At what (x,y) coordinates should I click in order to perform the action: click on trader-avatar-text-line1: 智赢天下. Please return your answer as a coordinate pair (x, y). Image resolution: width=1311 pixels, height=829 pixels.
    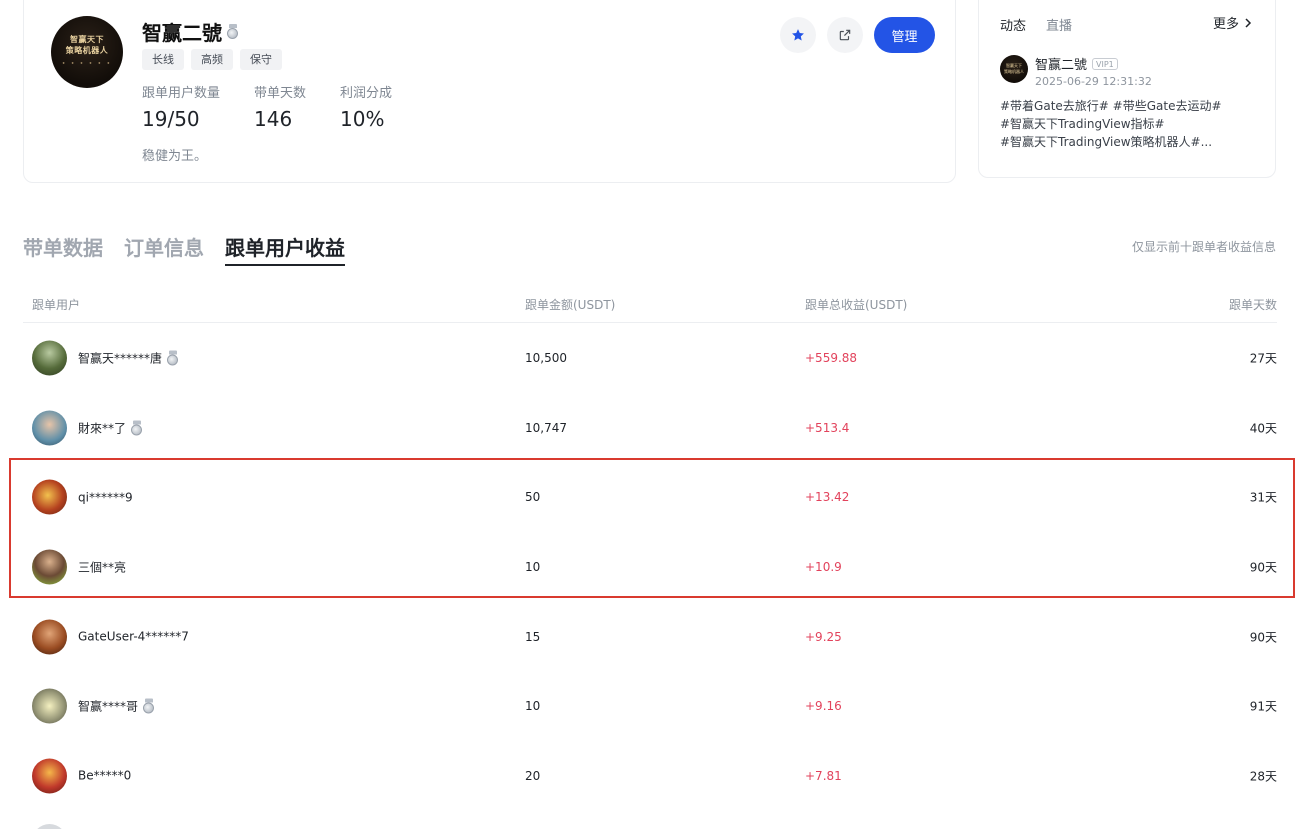
    Looking at the image, I should click on (87, 39).